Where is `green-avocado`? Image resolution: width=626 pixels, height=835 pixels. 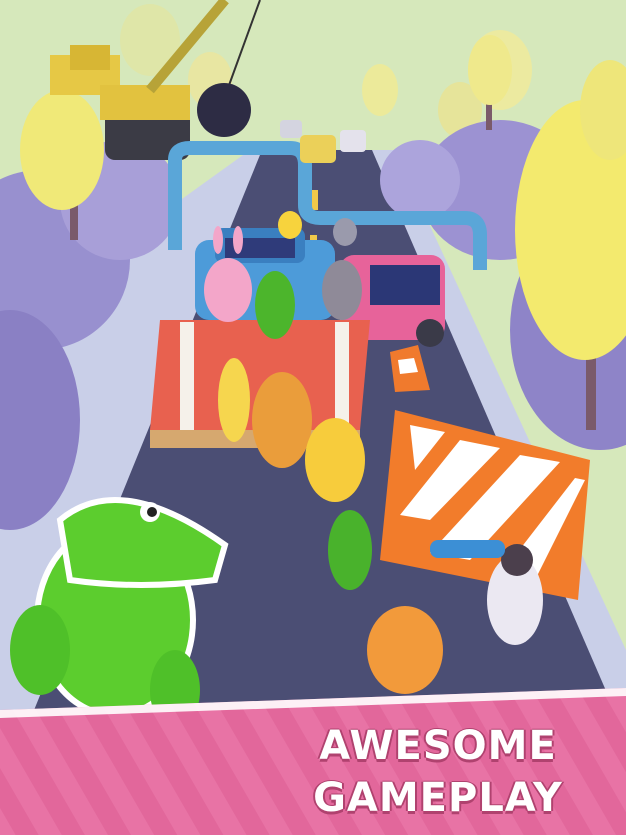
green-avocado is located at coordinates (275, 305).